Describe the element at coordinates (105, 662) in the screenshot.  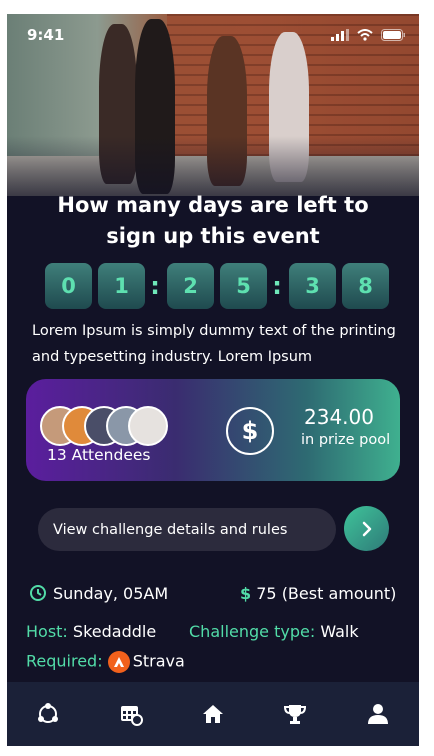
I see `required-app: Required: Strava` at that location.